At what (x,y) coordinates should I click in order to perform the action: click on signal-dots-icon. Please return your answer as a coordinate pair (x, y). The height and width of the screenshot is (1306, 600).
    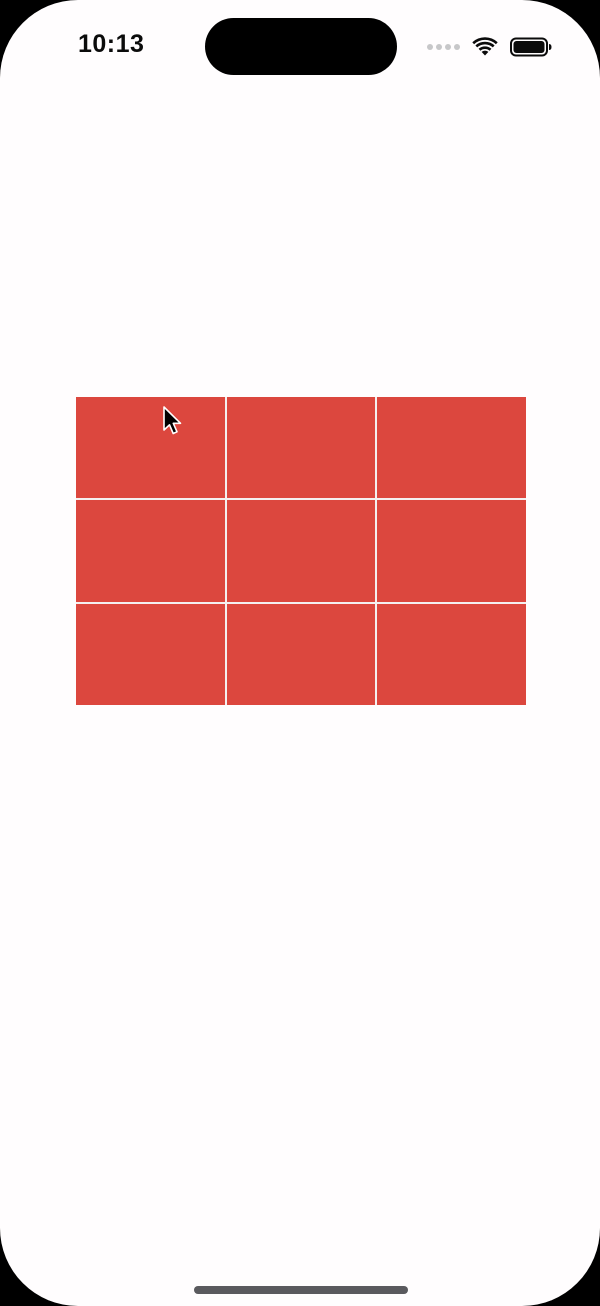
    Looking at the image, I should click on (443, 47).